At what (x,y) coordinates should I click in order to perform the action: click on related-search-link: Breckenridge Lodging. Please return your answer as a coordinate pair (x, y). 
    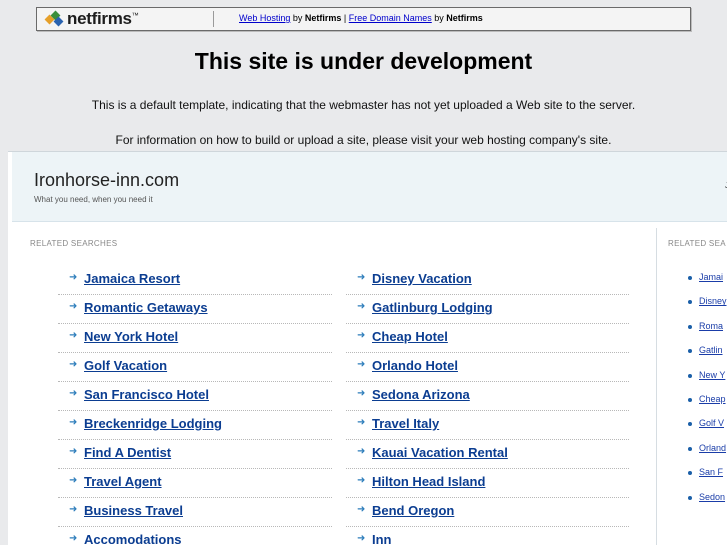
    Looking at the image, I should click on (153, 423).